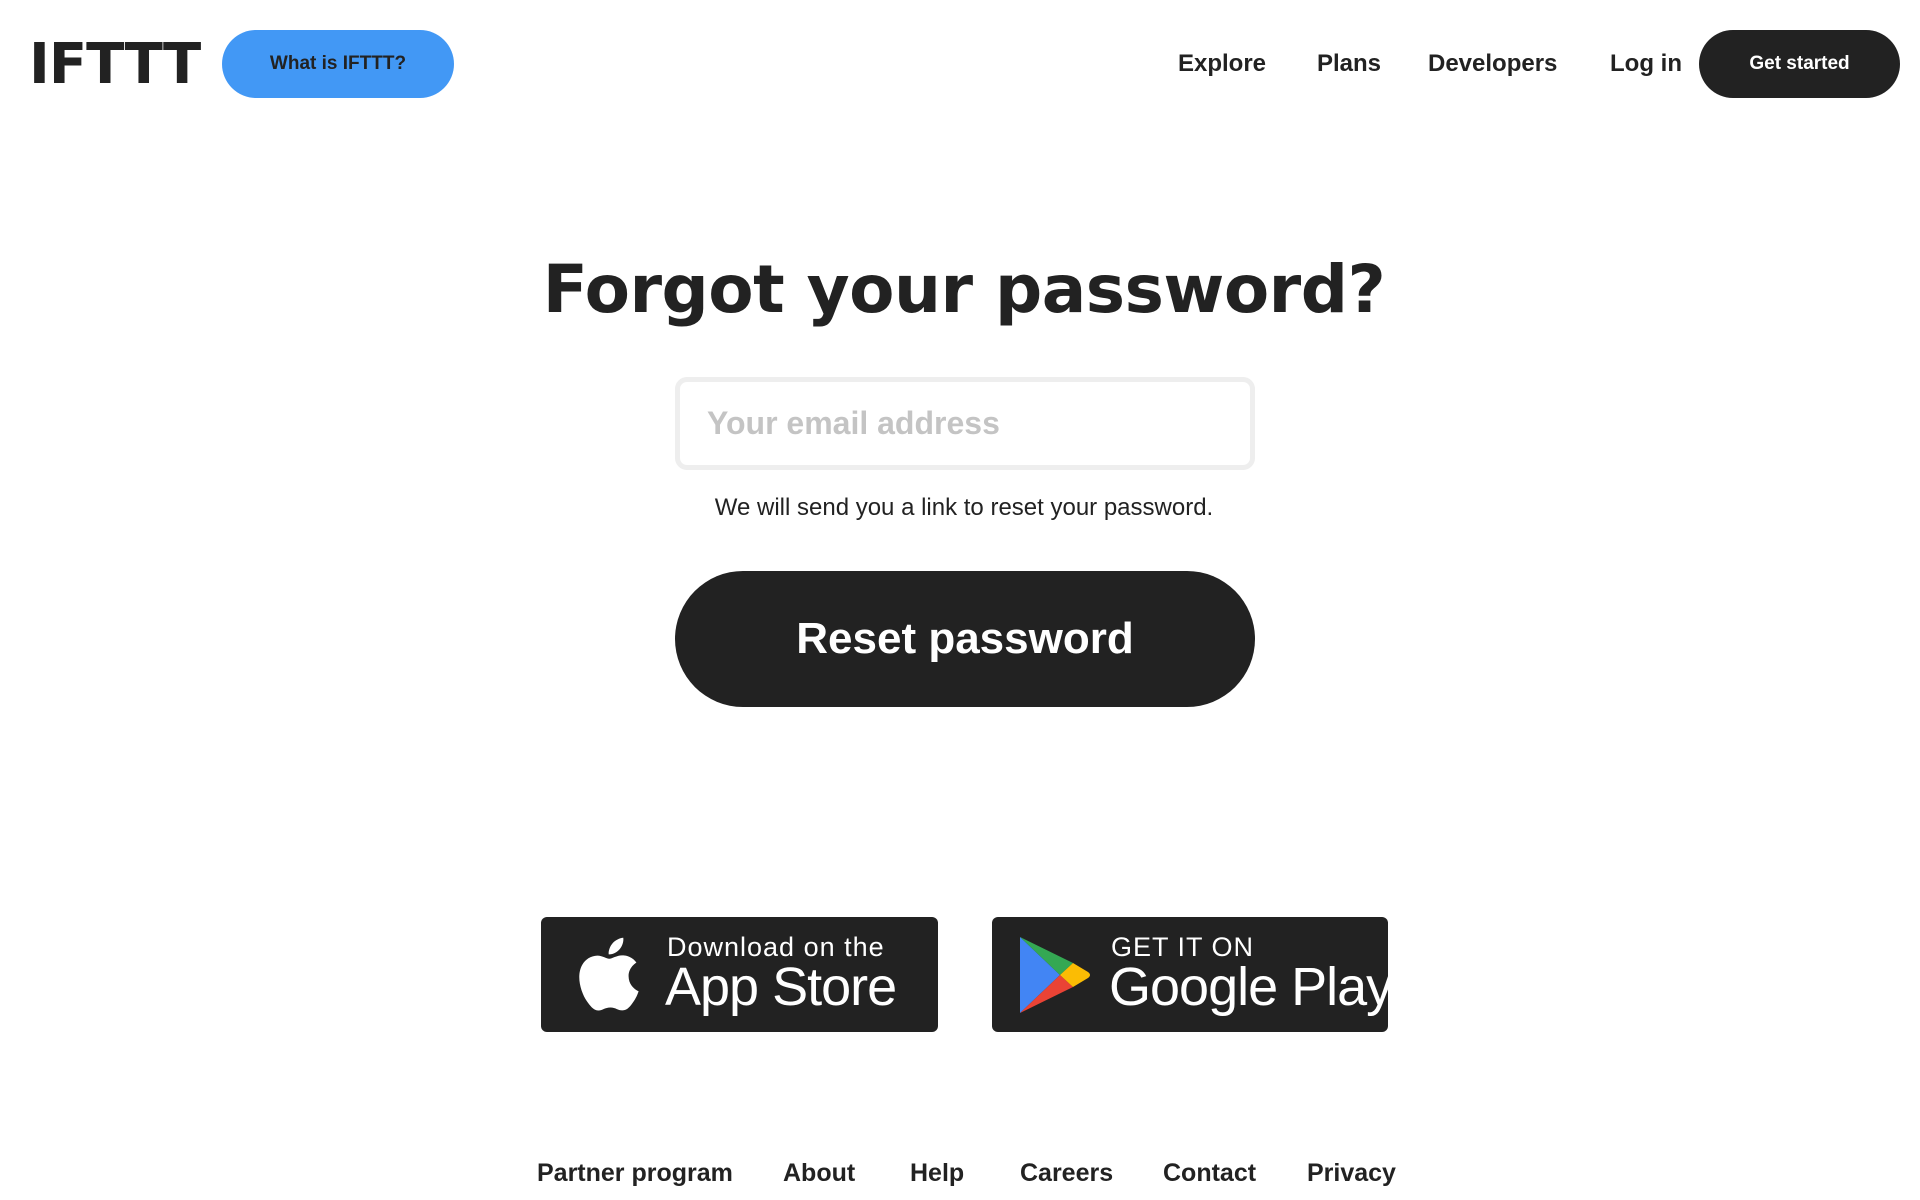 The width and height of the screenshot is (1920, 1200). I want to click on nav-login-link: Log in, so click(1646, 64).